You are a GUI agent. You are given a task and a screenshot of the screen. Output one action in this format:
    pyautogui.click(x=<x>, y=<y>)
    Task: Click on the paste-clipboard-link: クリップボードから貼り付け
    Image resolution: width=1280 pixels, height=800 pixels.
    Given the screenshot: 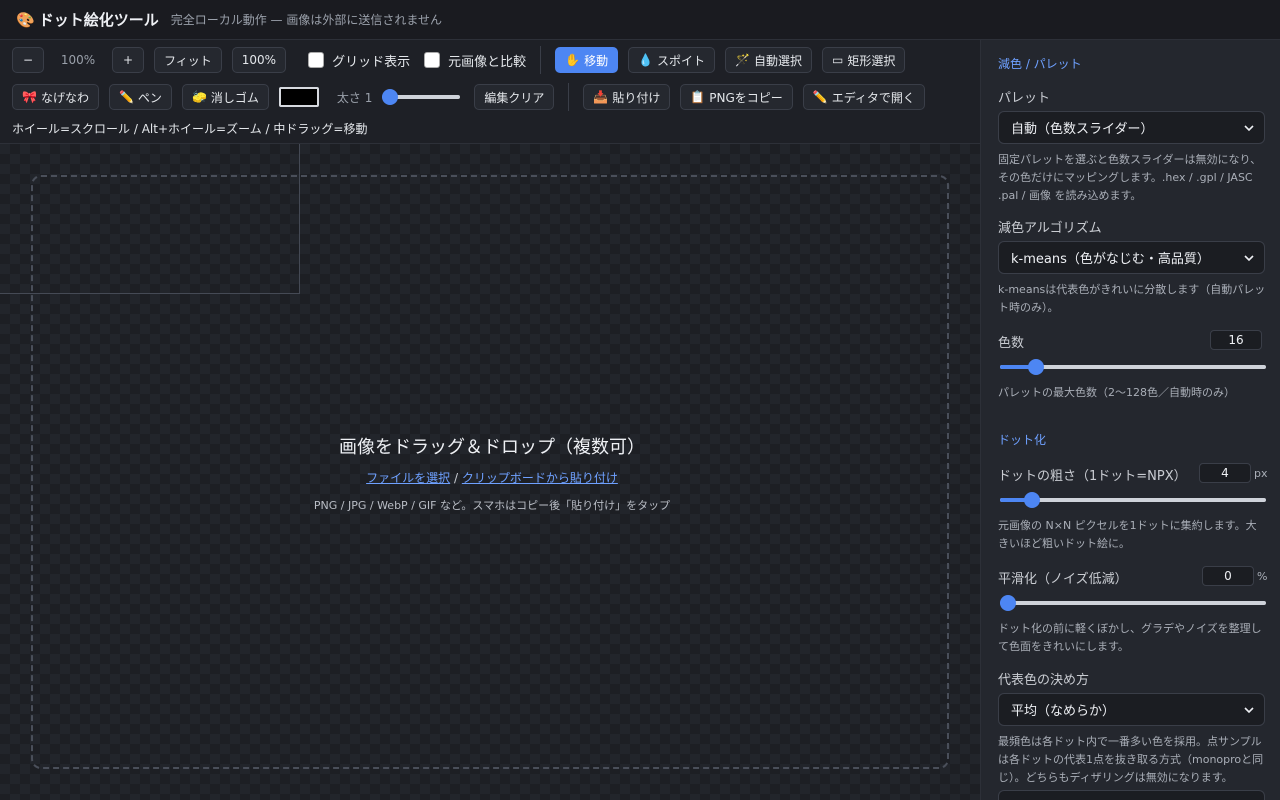 What is the action you would take?
    pyautogui.click(x=540, y=478)
    